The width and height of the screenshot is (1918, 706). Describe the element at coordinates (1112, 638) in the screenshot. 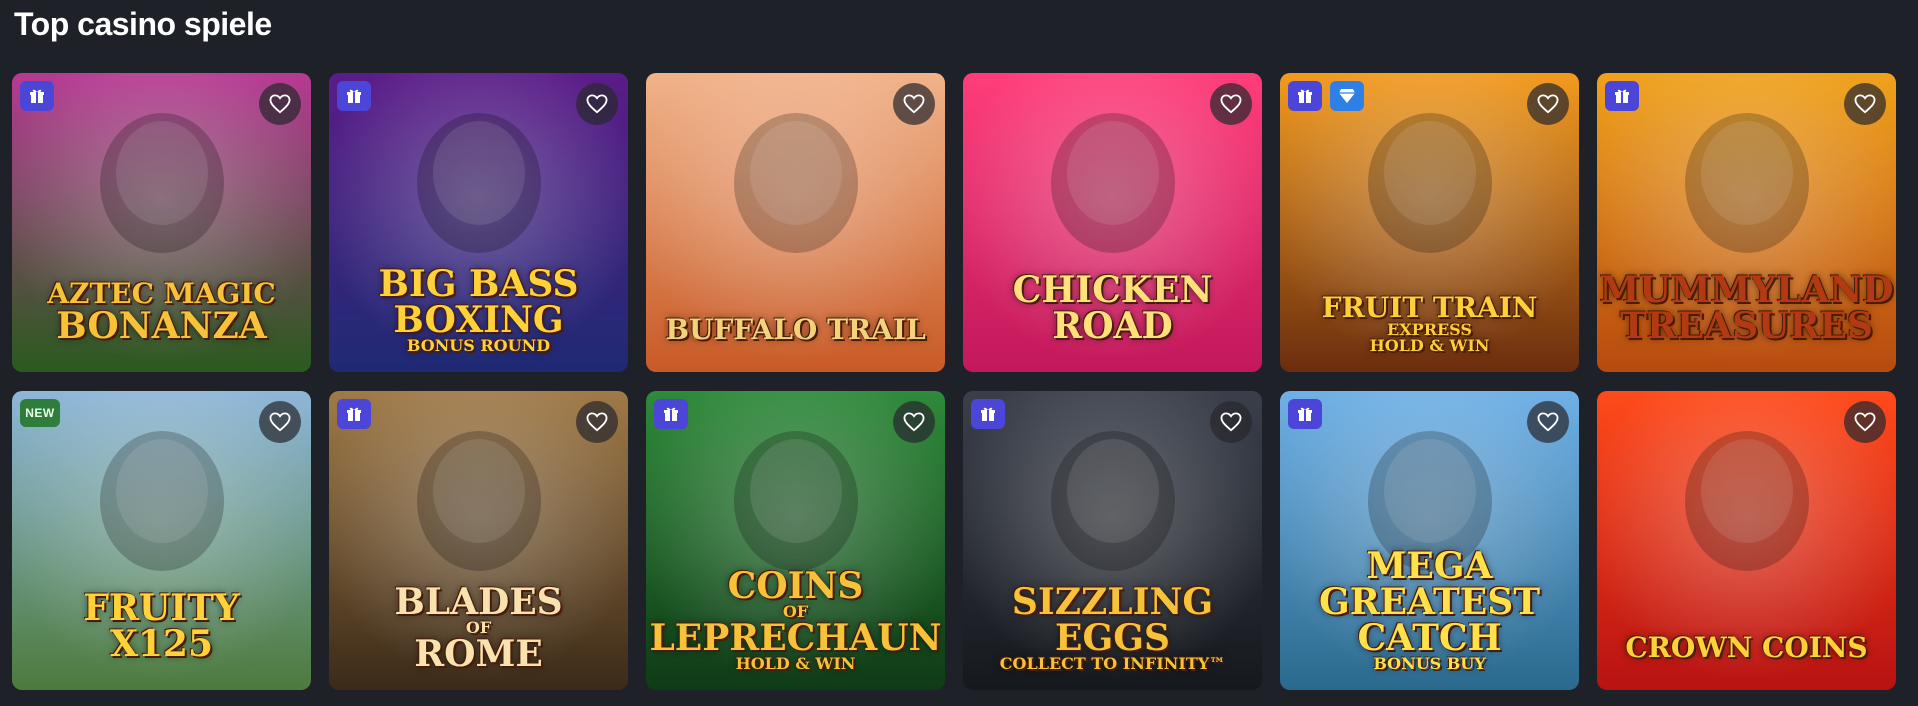

I see `game-logo-line: Eggs` at that location.